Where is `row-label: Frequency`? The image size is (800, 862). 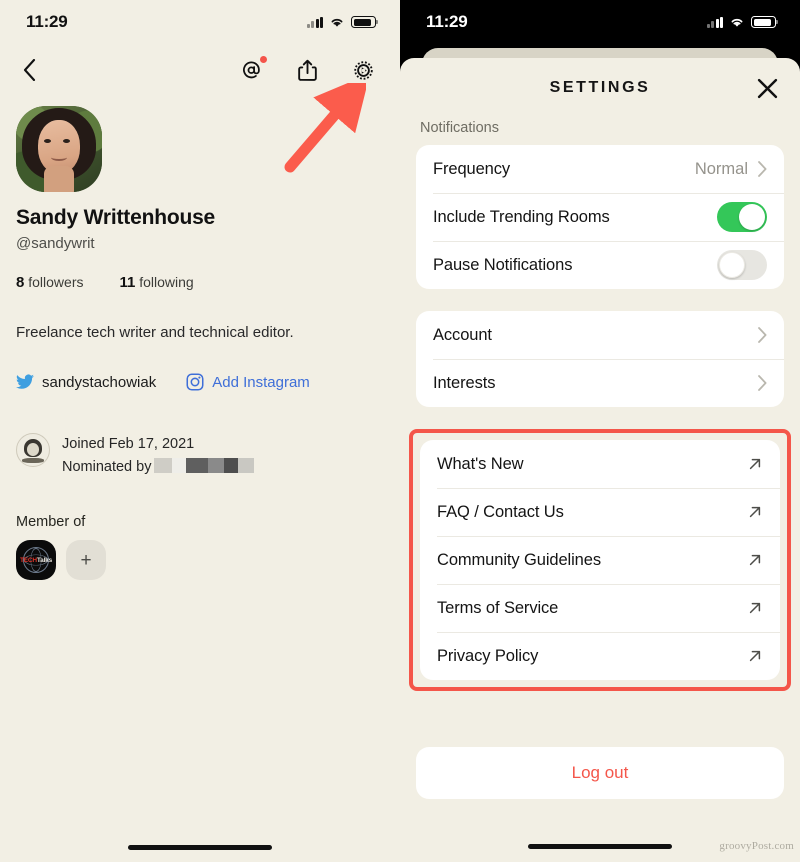
row-label: Frequency is located at coordinates (472, 168).